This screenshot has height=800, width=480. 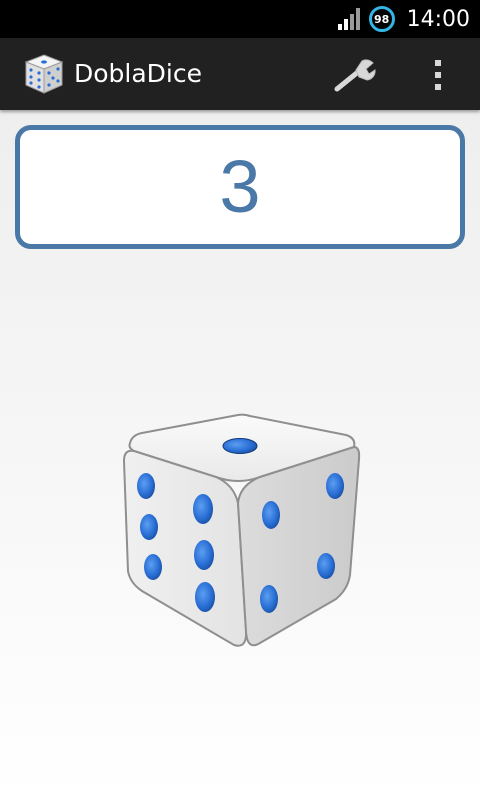 I want to click on overflow-menu-icon, so click(x=438, y=75).